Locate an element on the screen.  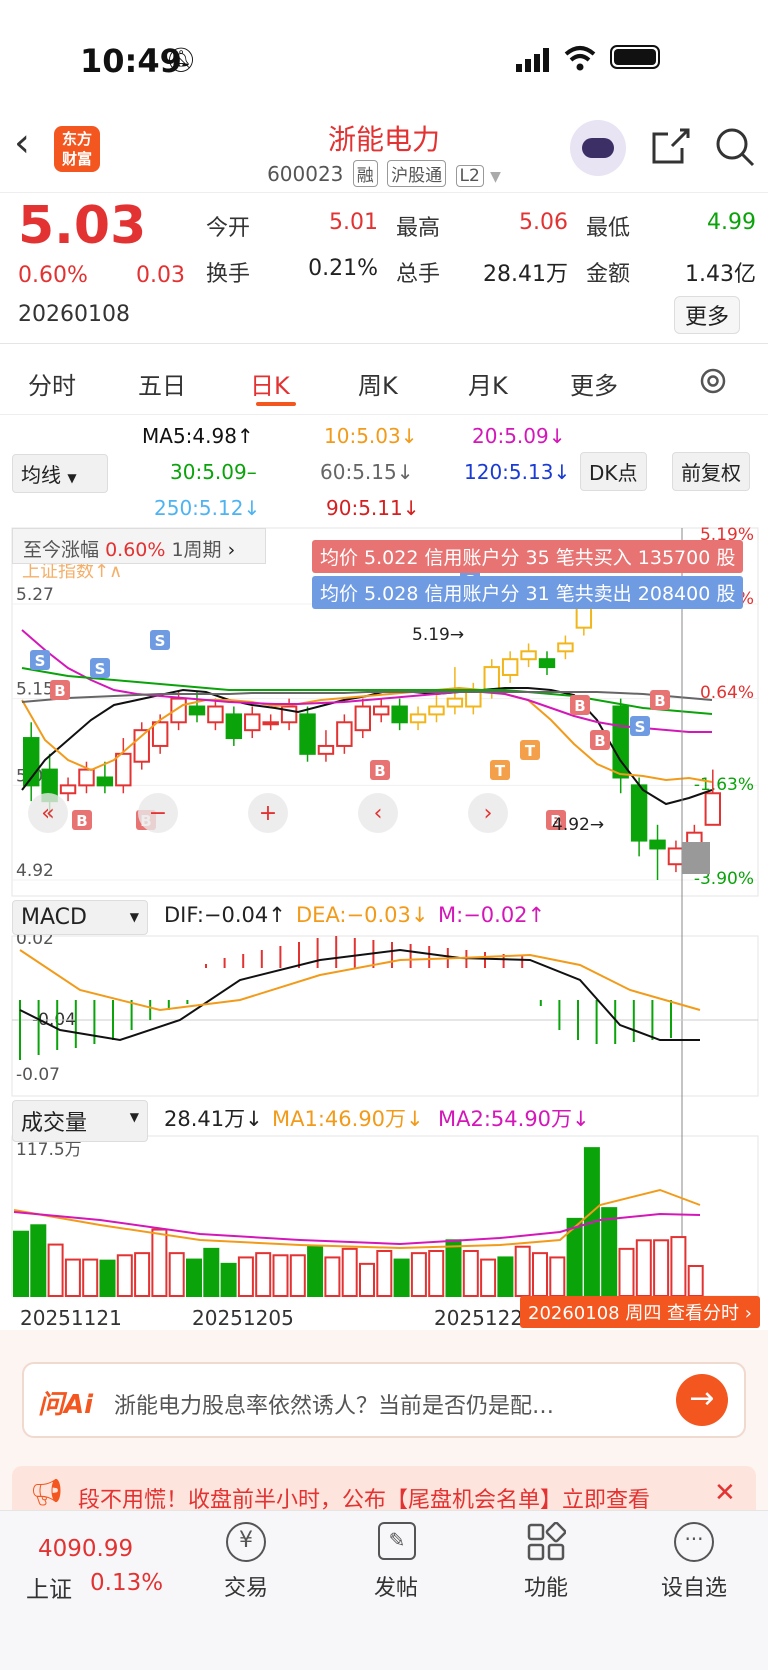
trade-icon: ¥ is located at coordinates (246, 1542).